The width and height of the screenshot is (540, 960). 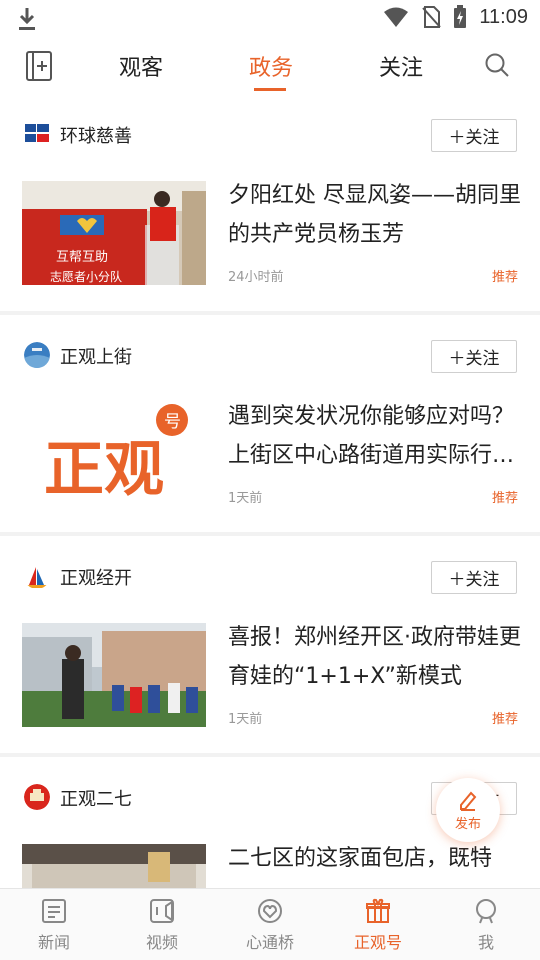 I want to click on add-tab-icon, so click(x=39, y=66).